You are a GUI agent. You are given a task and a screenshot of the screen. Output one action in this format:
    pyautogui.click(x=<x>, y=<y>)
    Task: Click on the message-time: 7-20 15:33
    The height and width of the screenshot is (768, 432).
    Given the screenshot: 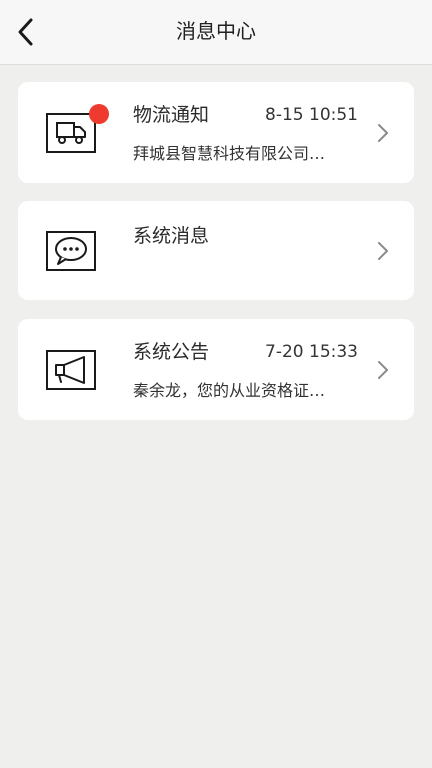 What is the action you would take?
    pyautogui.click(x=311, y=352)
    